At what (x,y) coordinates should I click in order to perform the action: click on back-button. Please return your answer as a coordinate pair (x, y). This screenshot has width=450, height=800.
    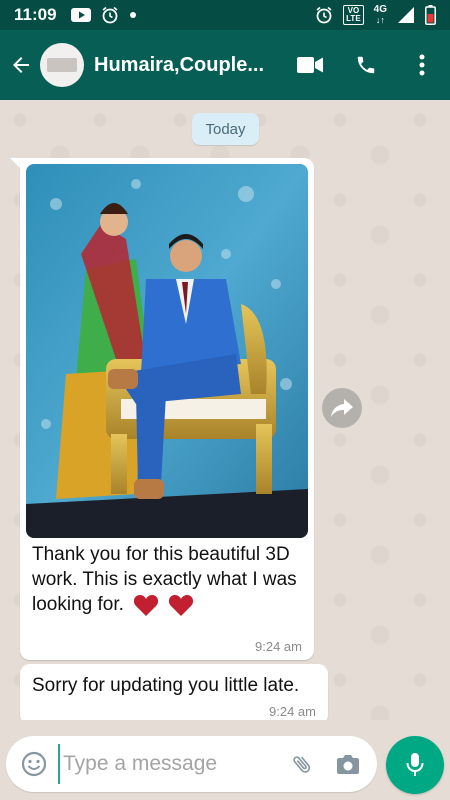
    Looking at the image, I should click on (21, 65).